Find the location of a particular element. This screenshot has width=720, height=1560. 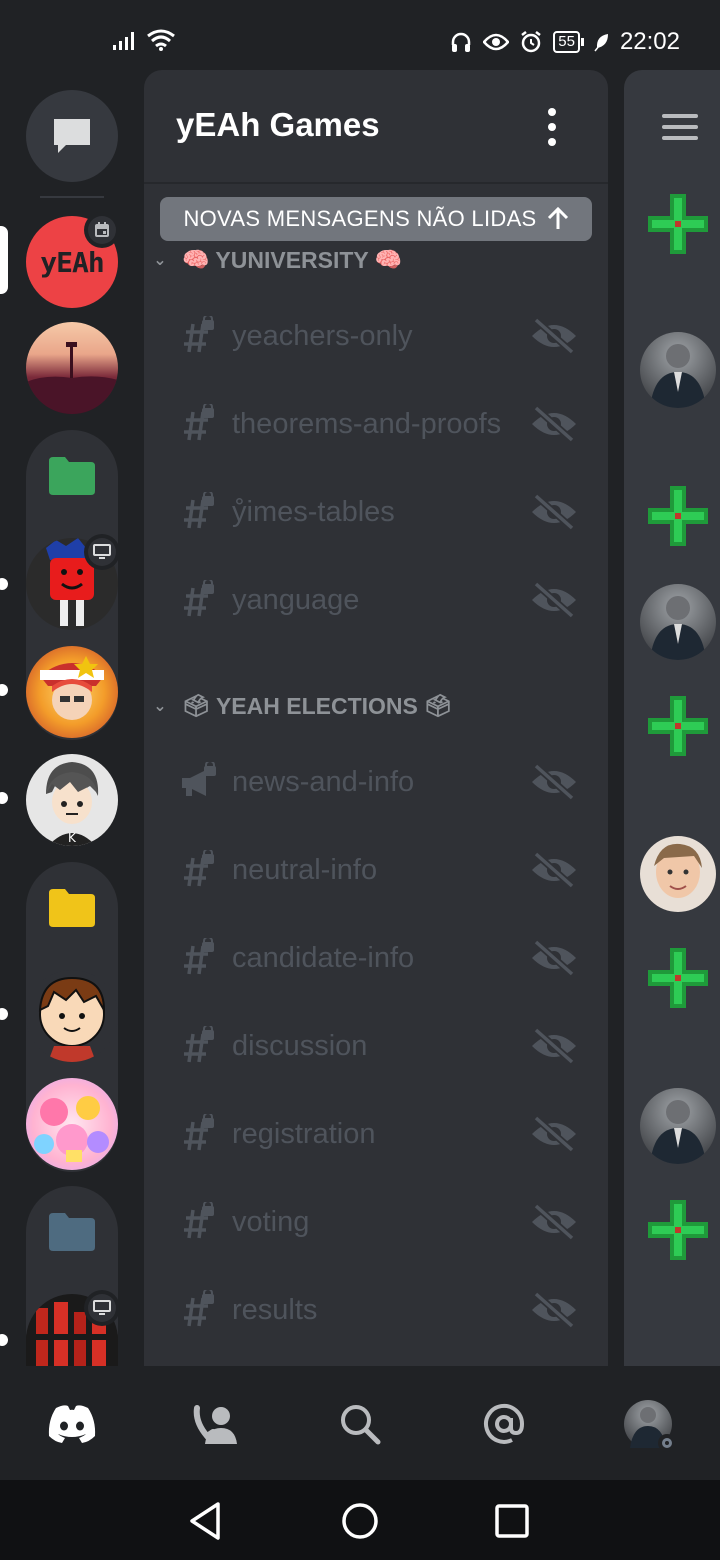

friends-tab is located at coordinates (216, 1424).